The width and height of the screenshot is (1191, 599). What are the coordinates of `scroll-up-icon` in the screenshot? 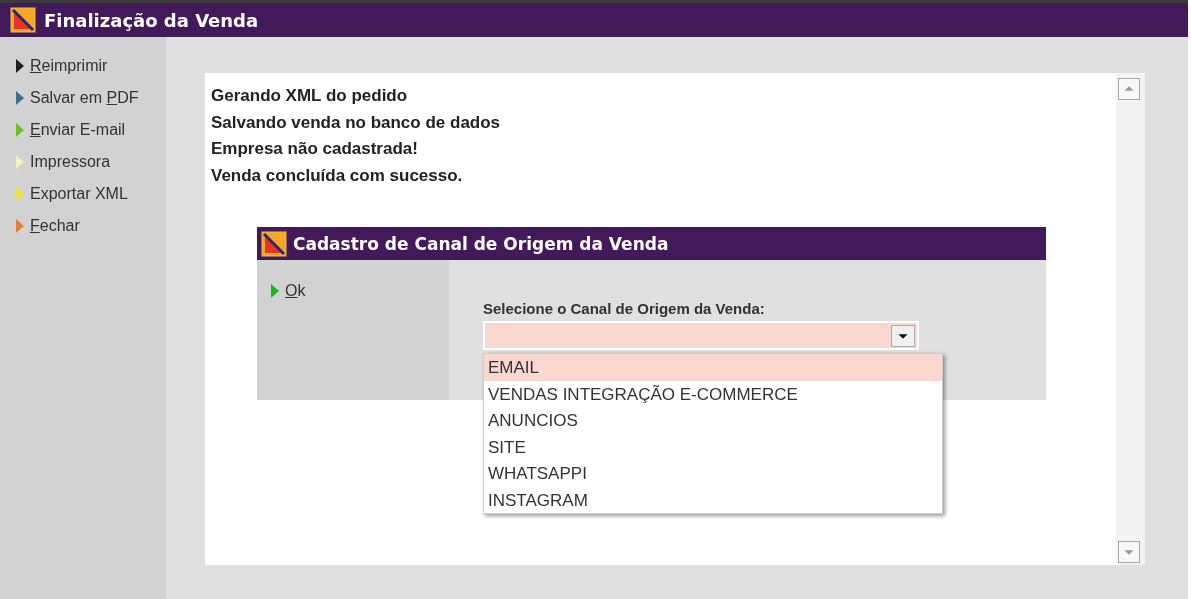 It's located at (1129, 89).